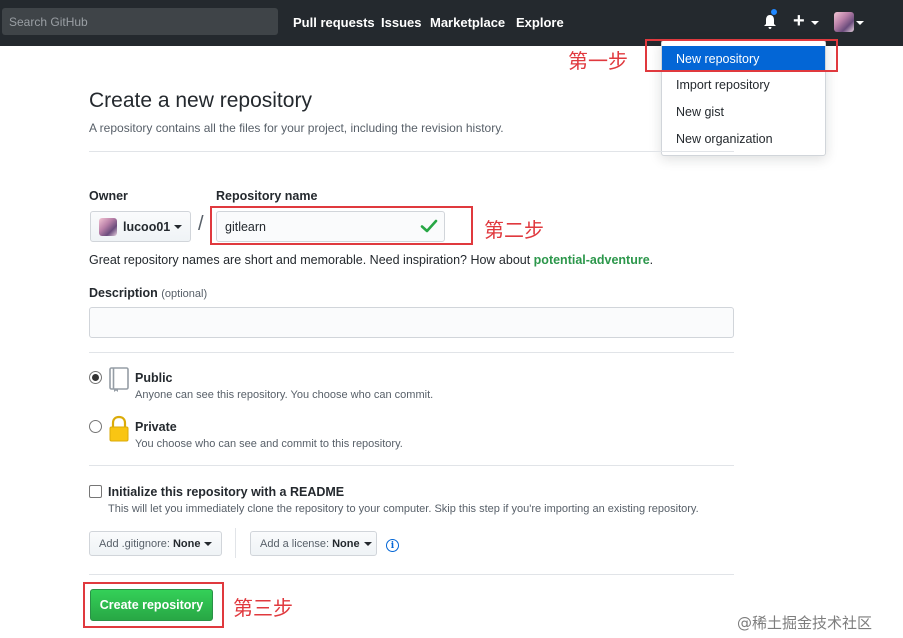  What do you see at coordinates (123, 293) in the screenshot?
I see `description-label-text: Description` at bounding box center [123, 293].